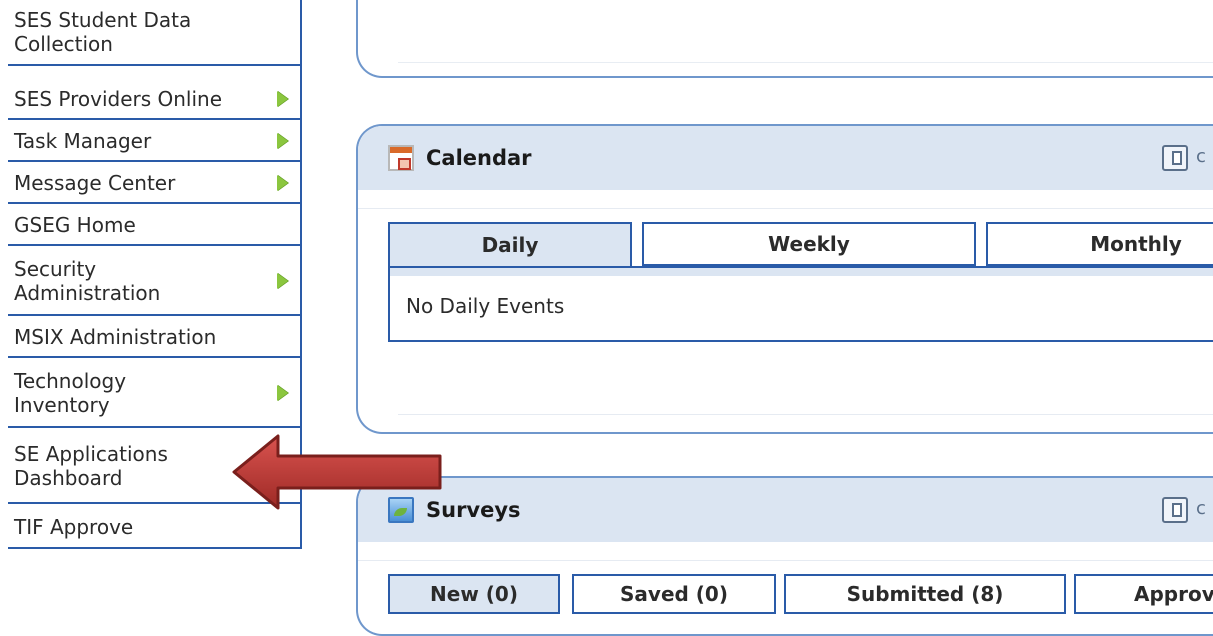 Image resolution: width=1213 pixels, height=636 pixels. I want to click on calendar-tabs: Daily Weekly Monthly, so click(800, 244).